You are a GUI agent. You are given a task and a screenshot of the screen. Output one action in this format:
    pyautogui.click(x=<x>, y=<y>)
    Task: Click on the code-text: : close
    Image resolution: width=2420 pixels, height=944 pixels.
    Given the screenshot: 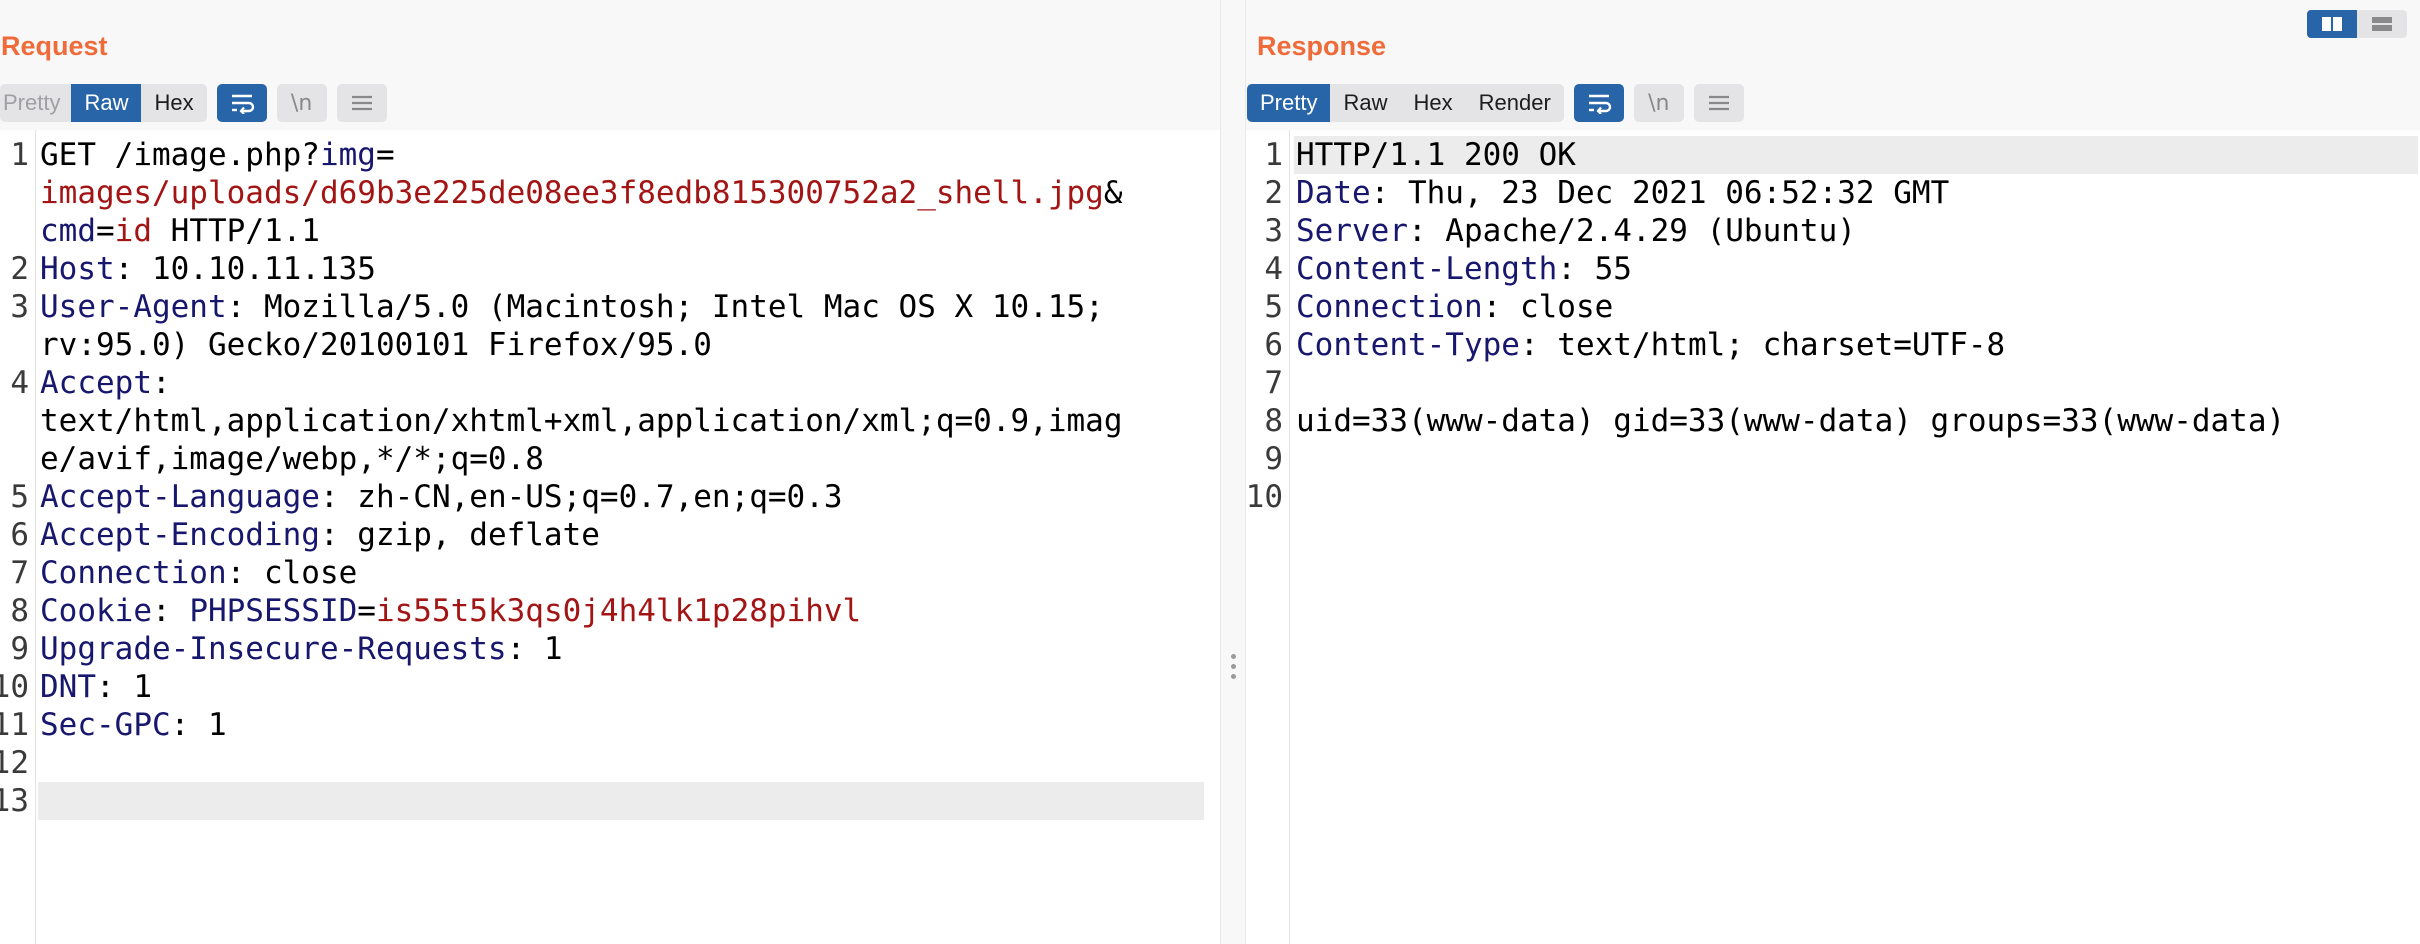 What is the action you would take?
    pyautogui.click(x=292, y=573)
    